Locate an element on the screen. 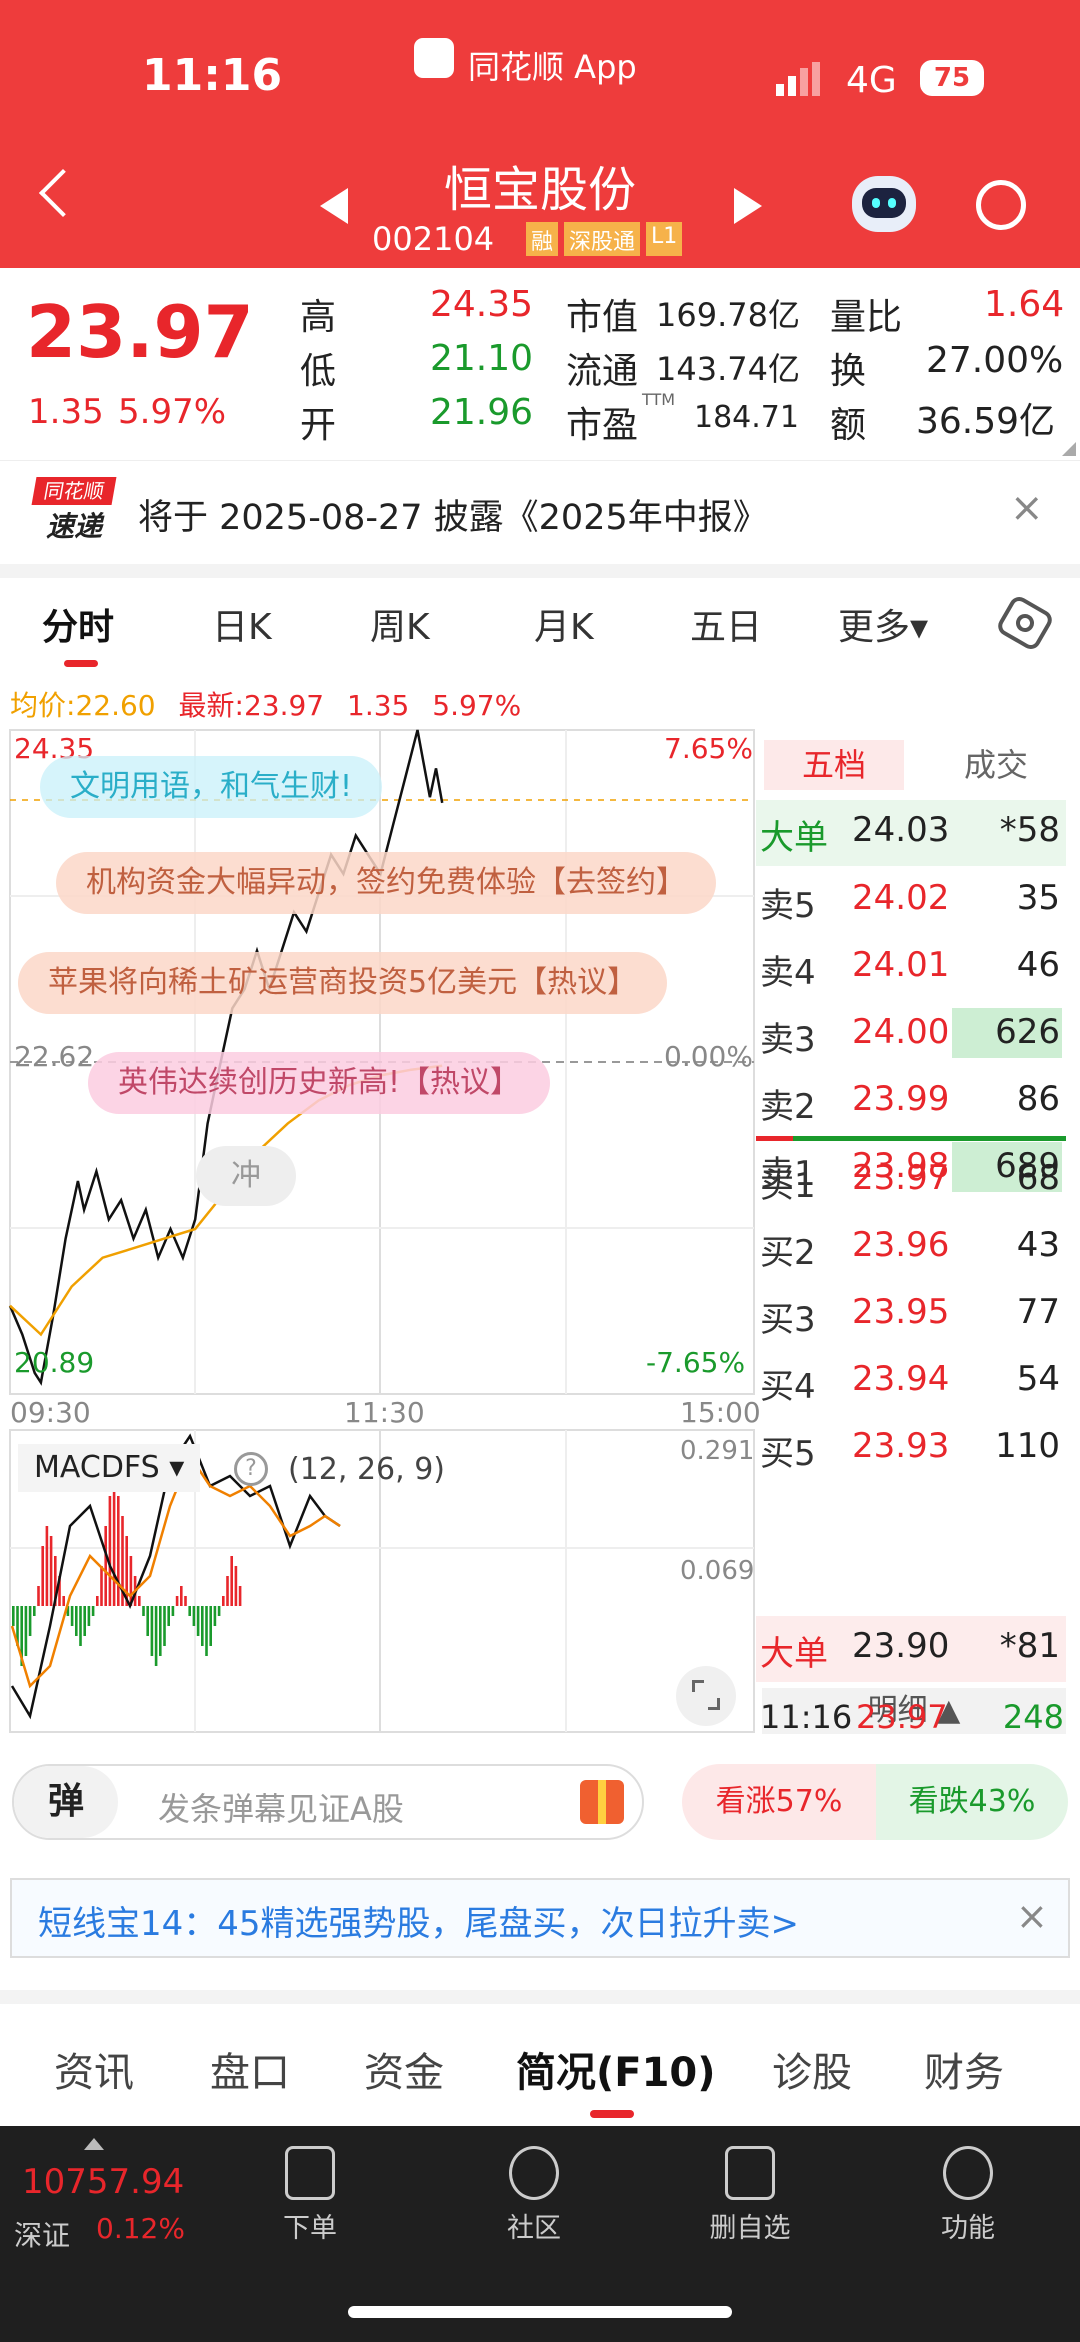  high-label: 高 is located at coordinates (318, 317).